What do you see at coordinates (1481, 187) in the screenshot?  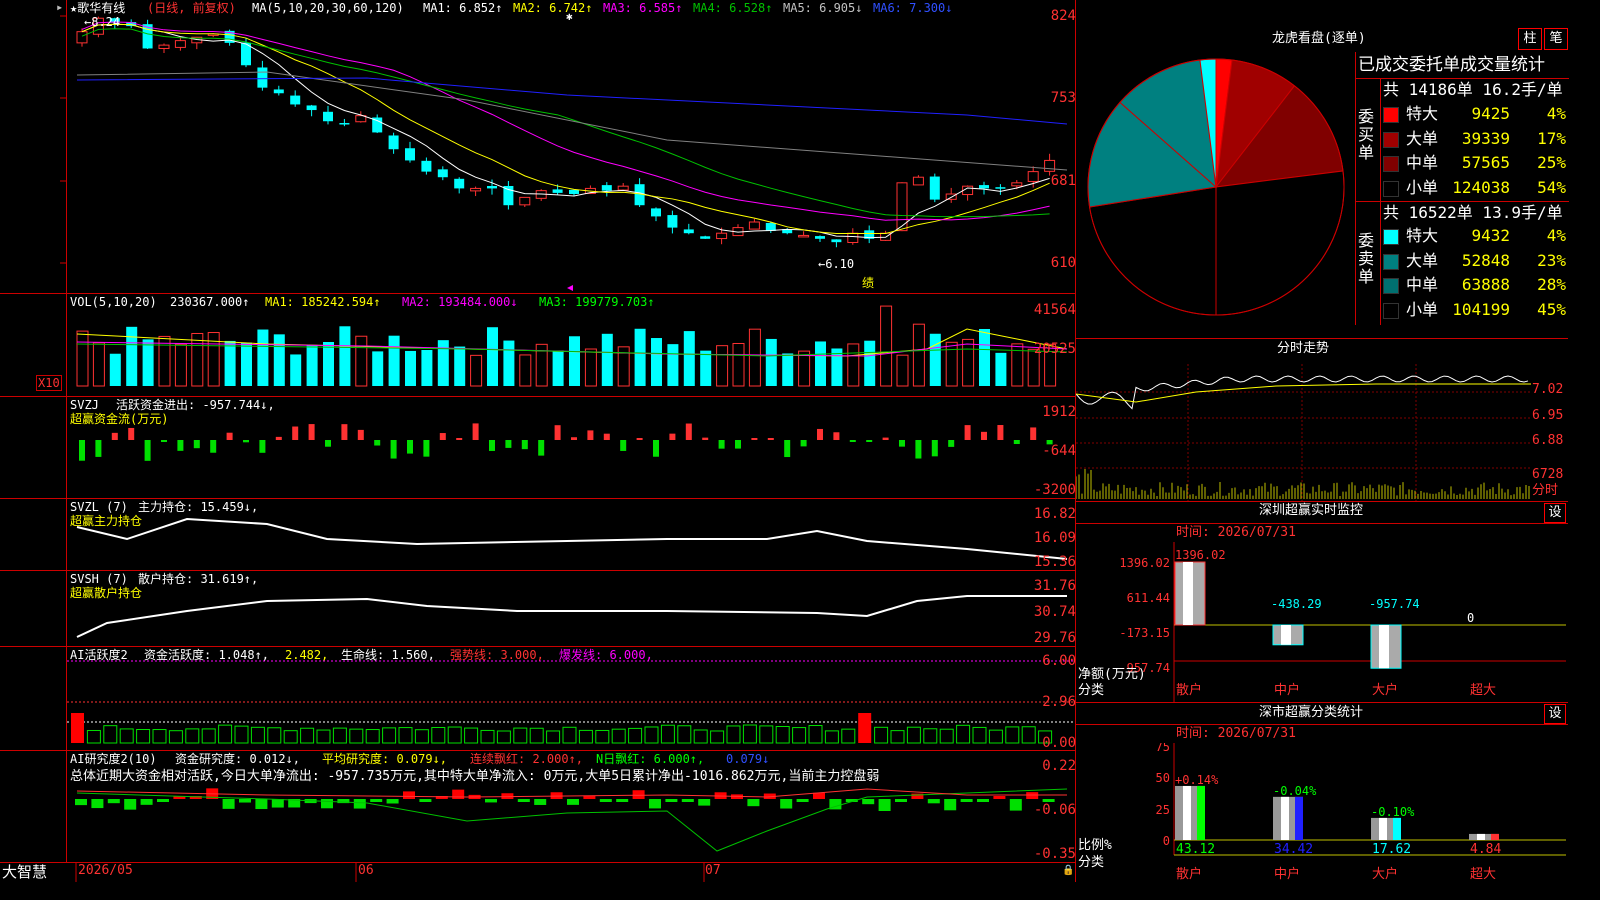 I see `order-row-vol: 124038` at bounding box center [1481, 187].